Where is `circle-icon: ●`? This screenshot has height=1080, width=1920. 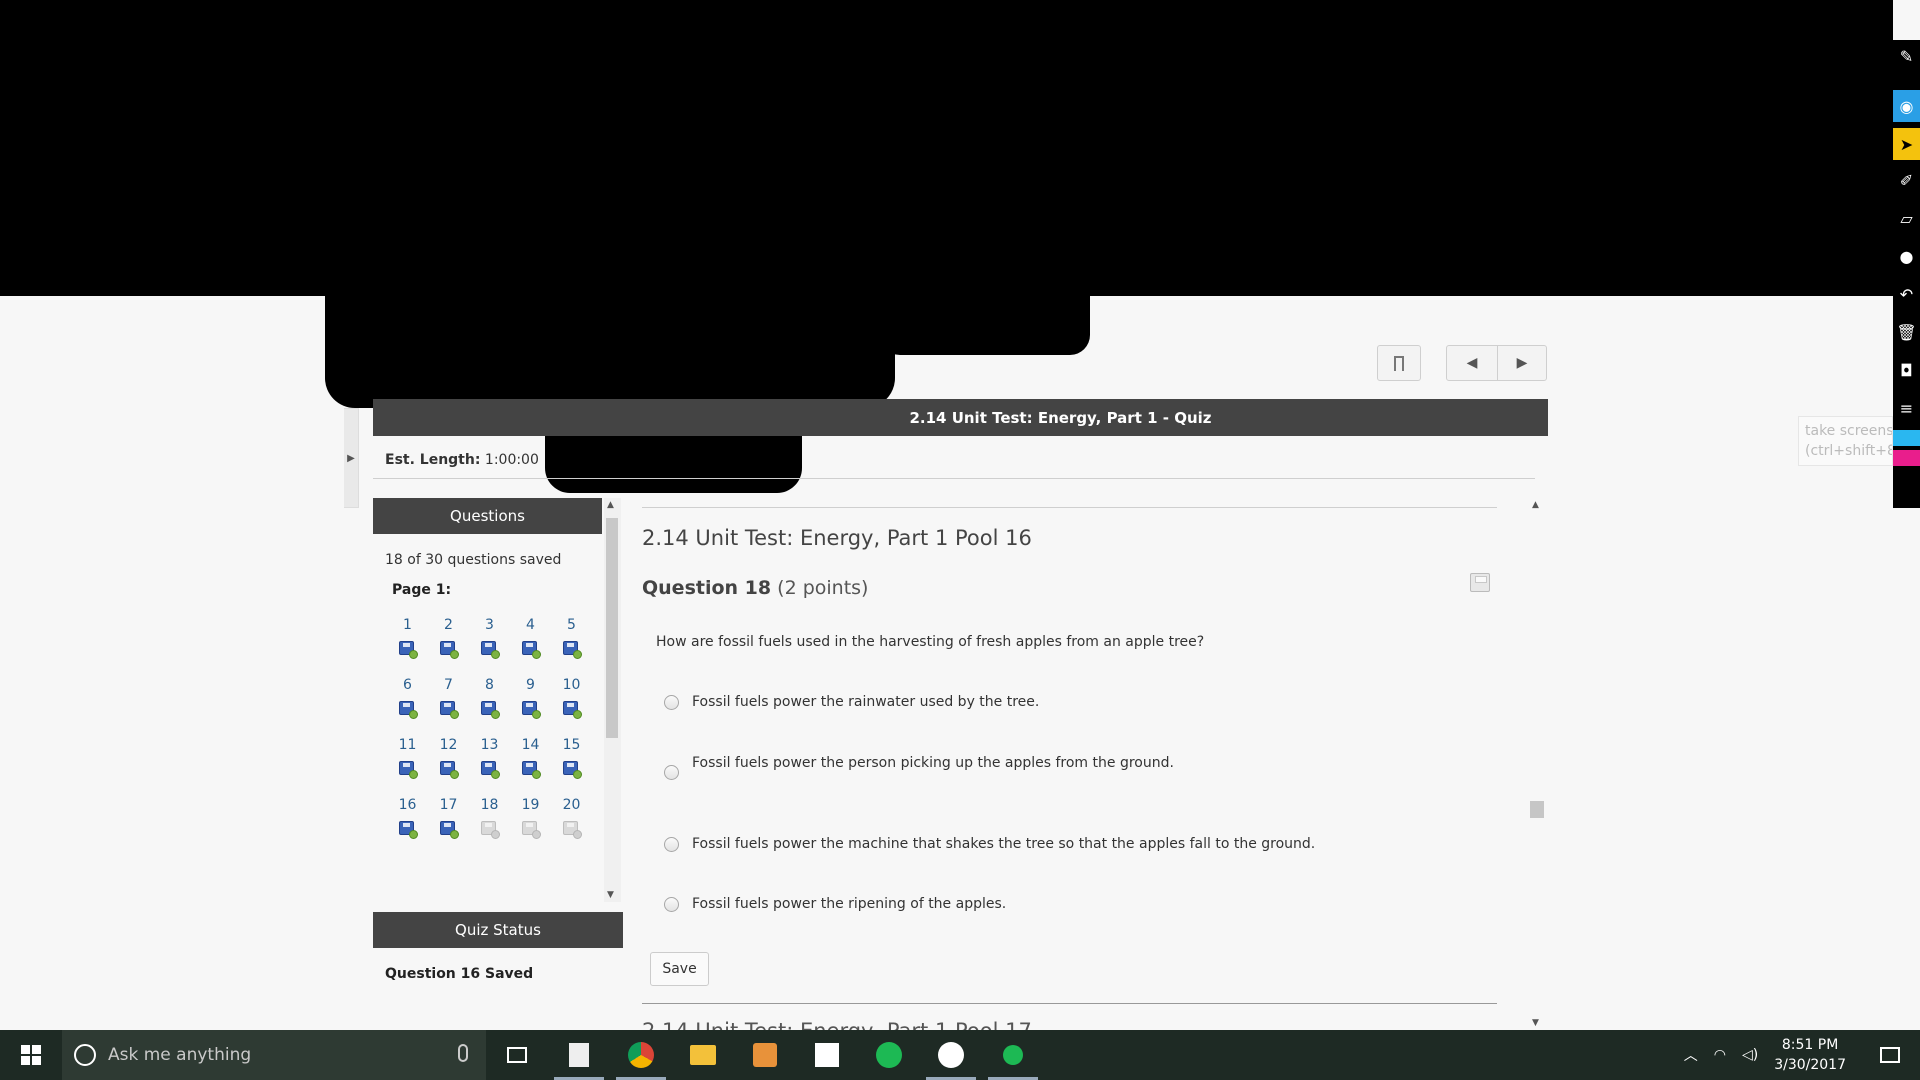 circle-icon: ● is located at coordinates (1906, 256).